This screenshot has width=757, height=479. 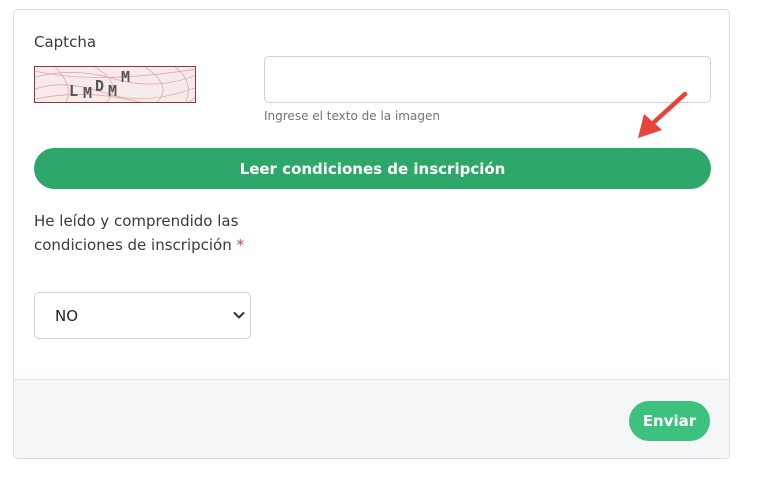 What do you see at coordinates (142, 315) in the screenshot?
I see `agree-conditions-select: NO` at bounding box center [142, 315].